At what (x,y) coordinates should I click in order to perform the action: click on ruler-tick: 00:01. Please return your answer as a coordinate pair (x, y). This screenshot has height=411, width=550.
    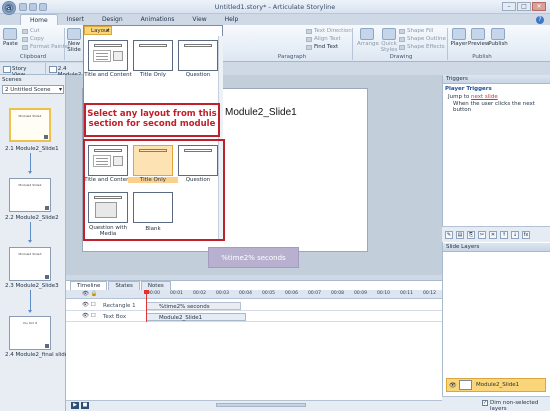
    Looking at the image, I should click on (176, 293).